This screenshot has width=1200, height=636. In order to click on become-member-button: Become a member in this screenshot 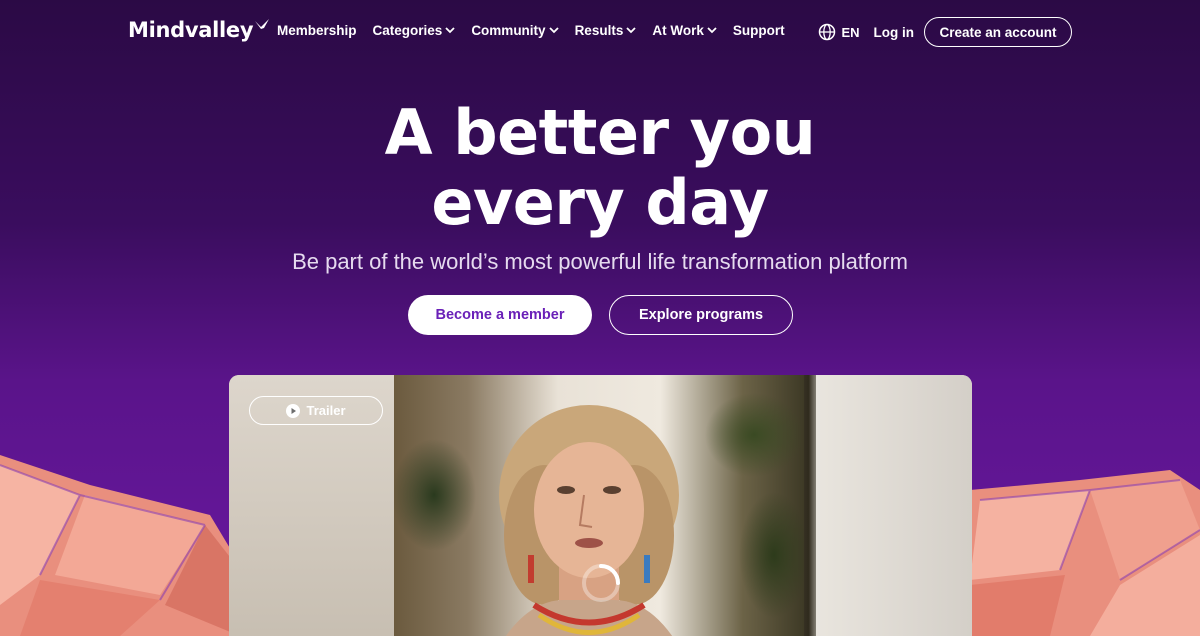, I will do `click(500, 315)`.